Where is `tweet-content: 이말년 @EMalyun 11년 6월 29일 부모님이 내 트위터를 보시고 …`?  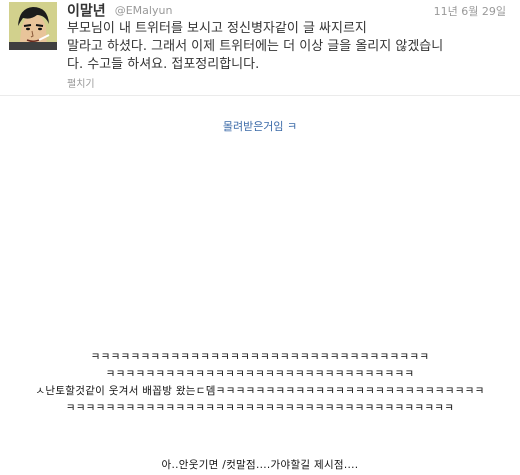 tweet-content: 이말년 @EMalyun 11년 6월 29일 부모님이 내 트위터를 보시고 … is located at coordinates (289, 37).